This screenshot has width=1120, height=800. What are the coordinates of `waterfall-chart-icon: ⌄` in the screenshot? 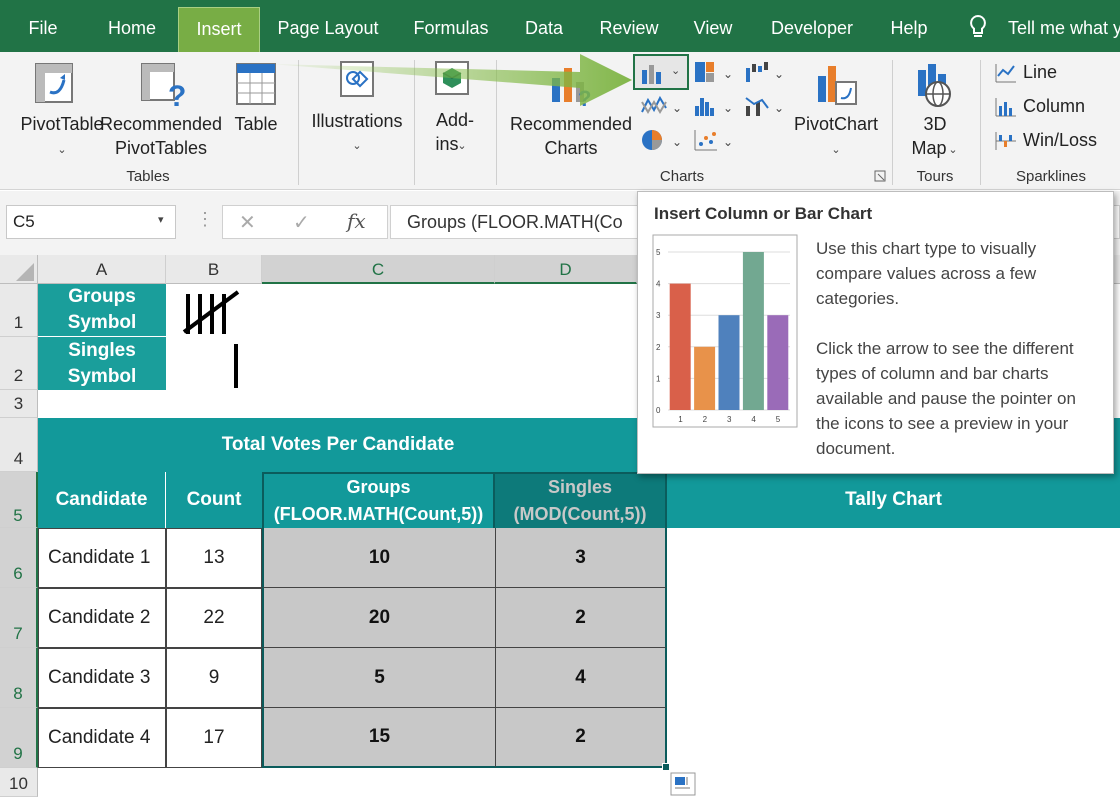 It's located at (766, 73).